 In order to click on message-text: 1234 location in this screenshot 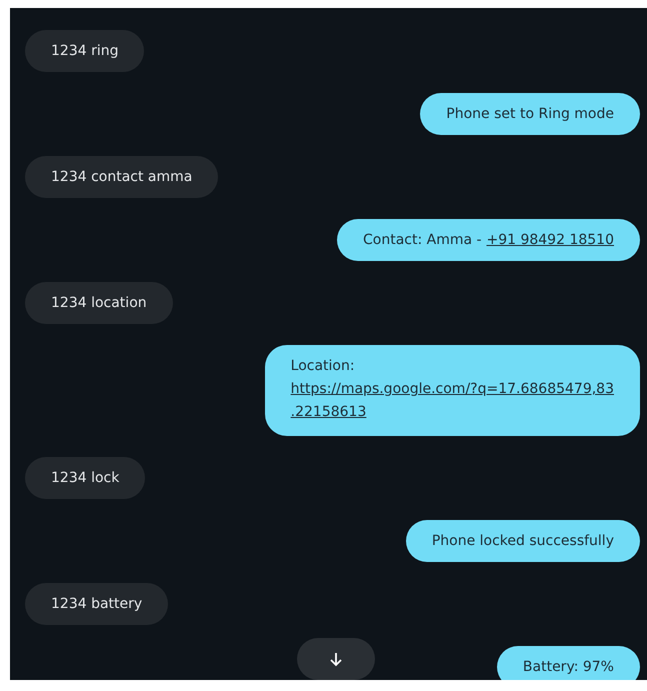, I will do `click(99, 303)`.